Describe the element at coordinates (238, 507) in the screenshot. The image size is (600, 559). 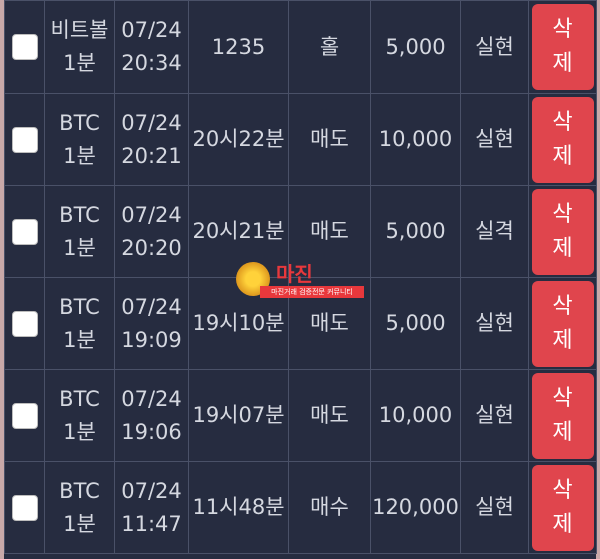
I see `round-cell: 11시48분` at that location.